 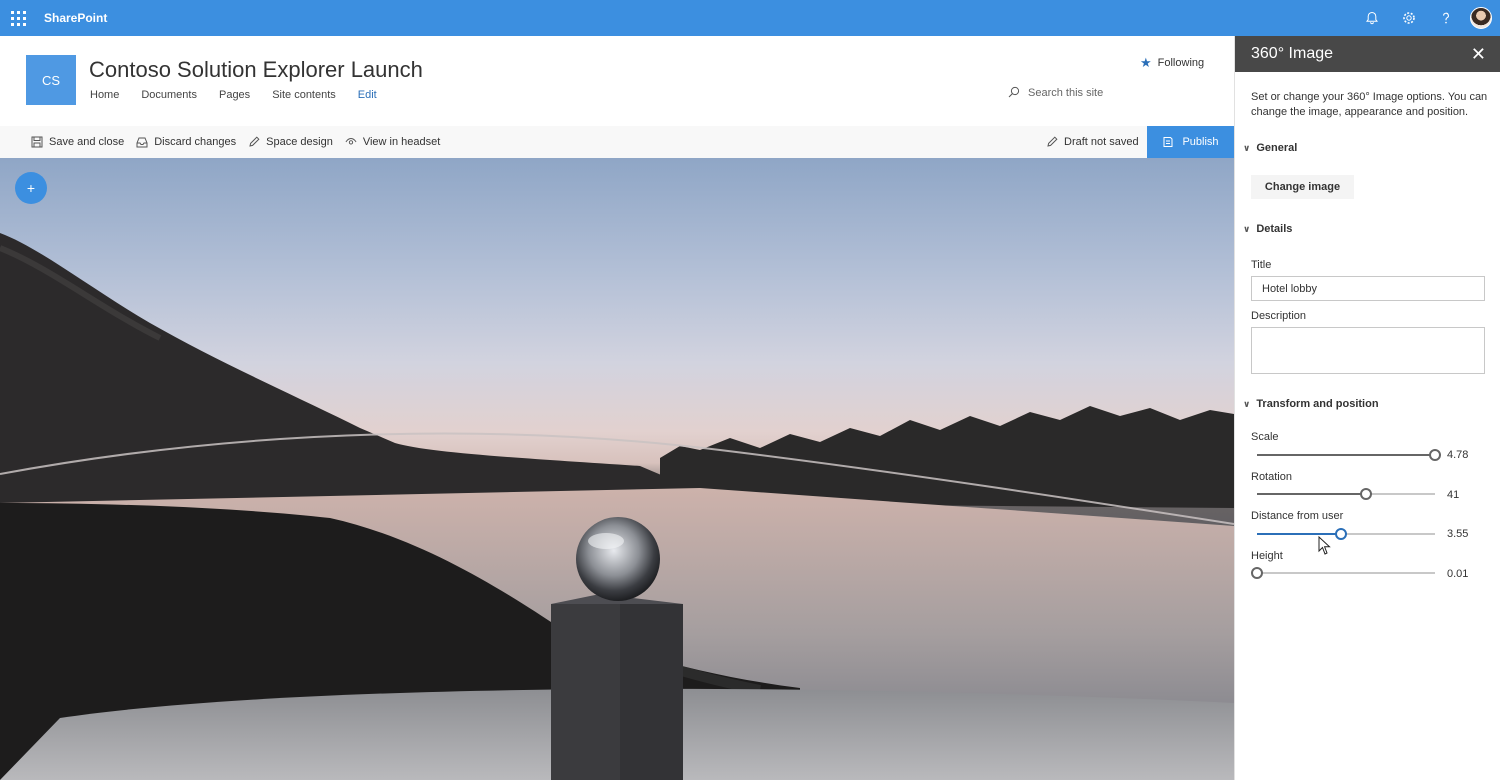 I want to click on gear-icon, so click(x=1408, y=18).